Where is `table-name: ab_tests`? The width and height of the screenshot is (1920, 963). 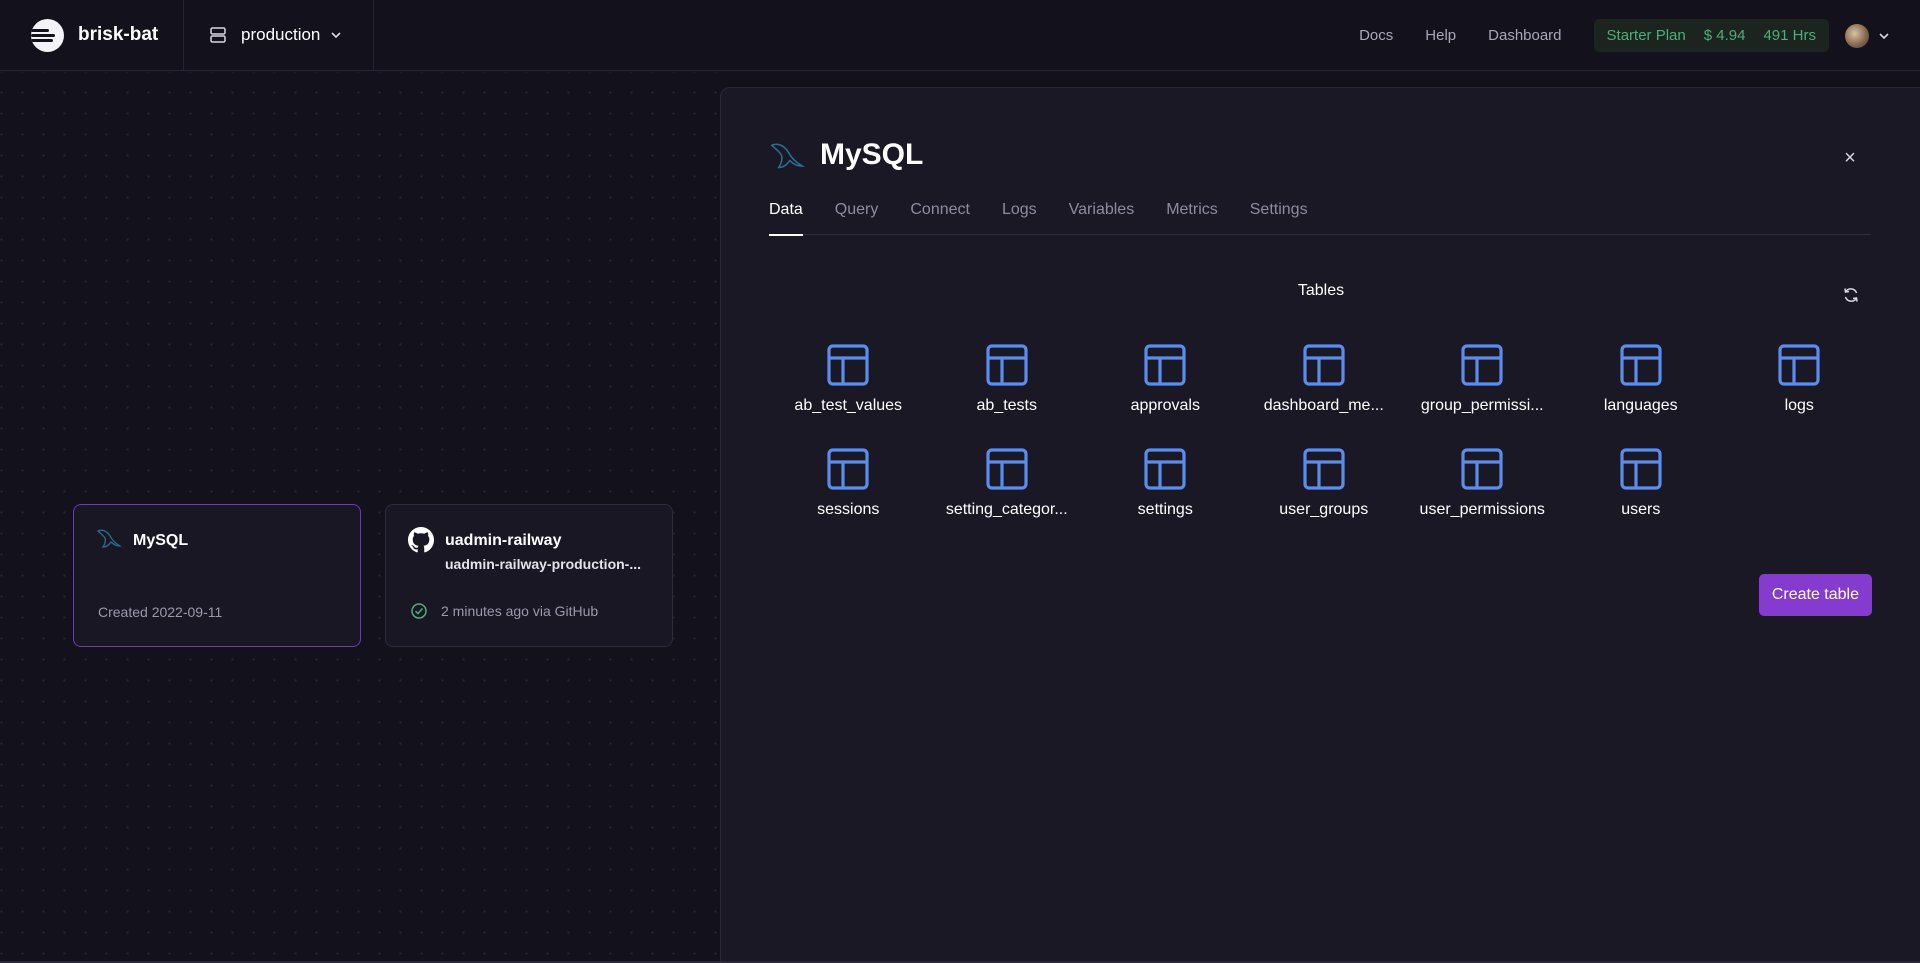
table-name: ab_tests is located at coordinates (1006, 405).